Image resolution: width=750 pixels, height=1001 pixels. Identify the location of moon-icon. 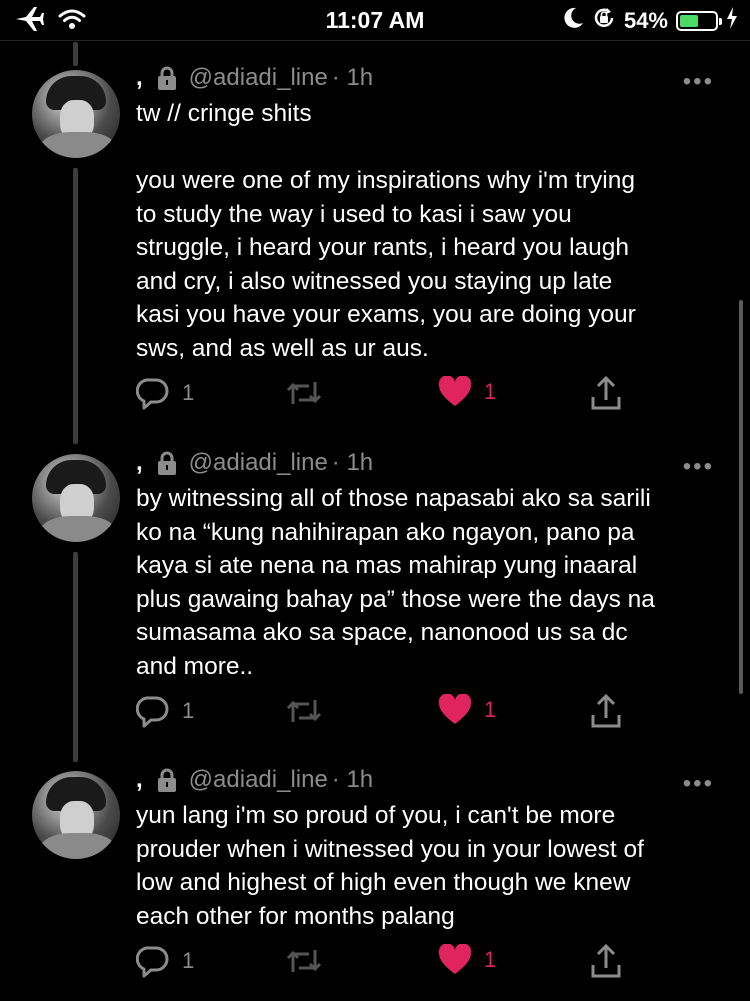
(574, 21).